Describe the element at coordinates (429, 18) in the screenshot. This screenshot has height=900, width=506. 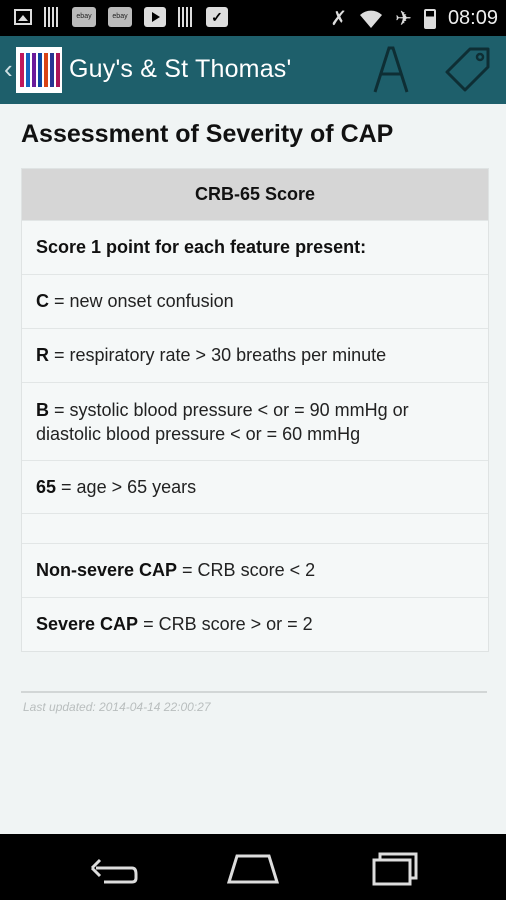
I see `battery-icon` at that location.